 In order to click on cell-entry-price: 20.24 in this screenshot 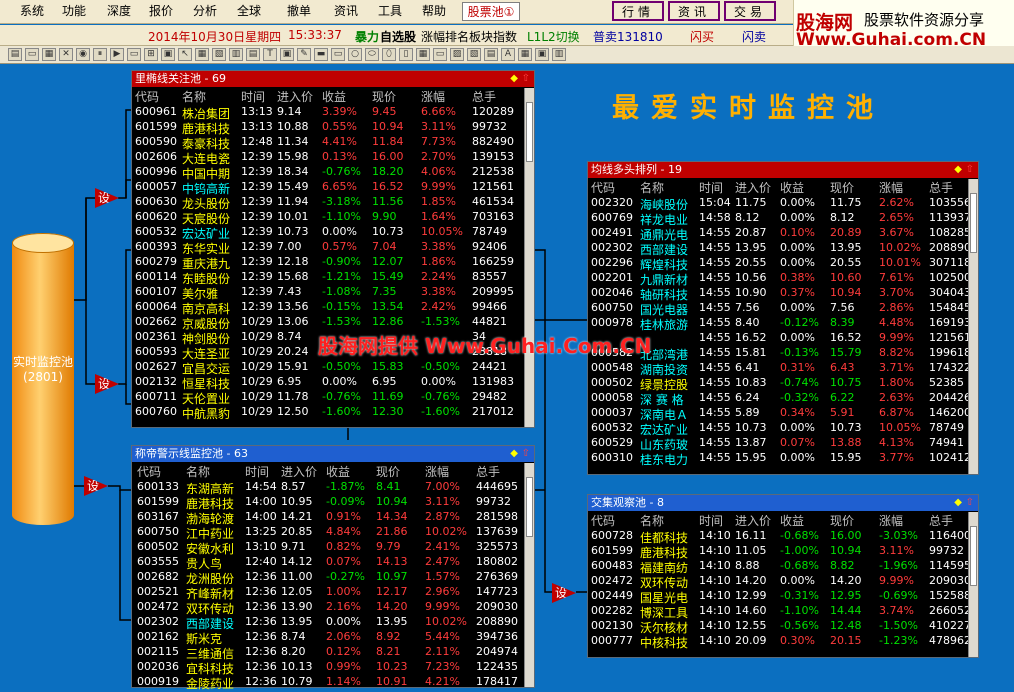, I will do `click(293, 351)`.